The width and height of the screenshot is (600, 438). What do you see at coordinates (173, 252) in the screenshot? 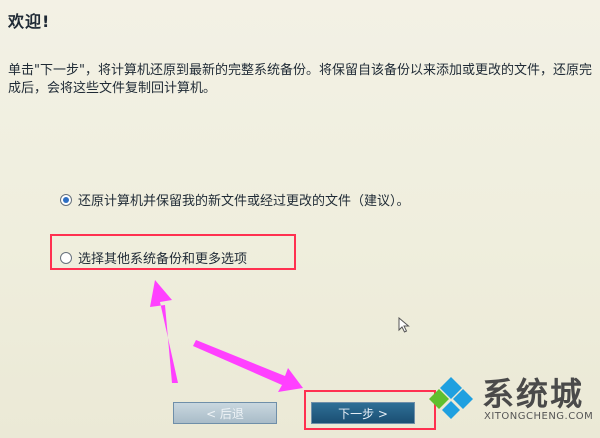
I see `option-highlight-box` at bounding box center [173, 252].